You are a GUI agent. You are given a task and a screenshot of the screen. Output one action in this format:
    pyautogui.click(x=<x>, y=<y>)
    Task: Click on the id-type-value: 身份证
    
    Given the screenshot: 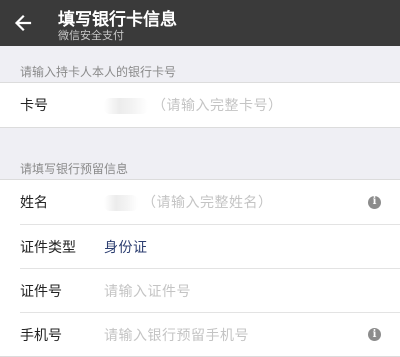 What is the action you would take?
    pyautogui.click(x=126, y=247)
    